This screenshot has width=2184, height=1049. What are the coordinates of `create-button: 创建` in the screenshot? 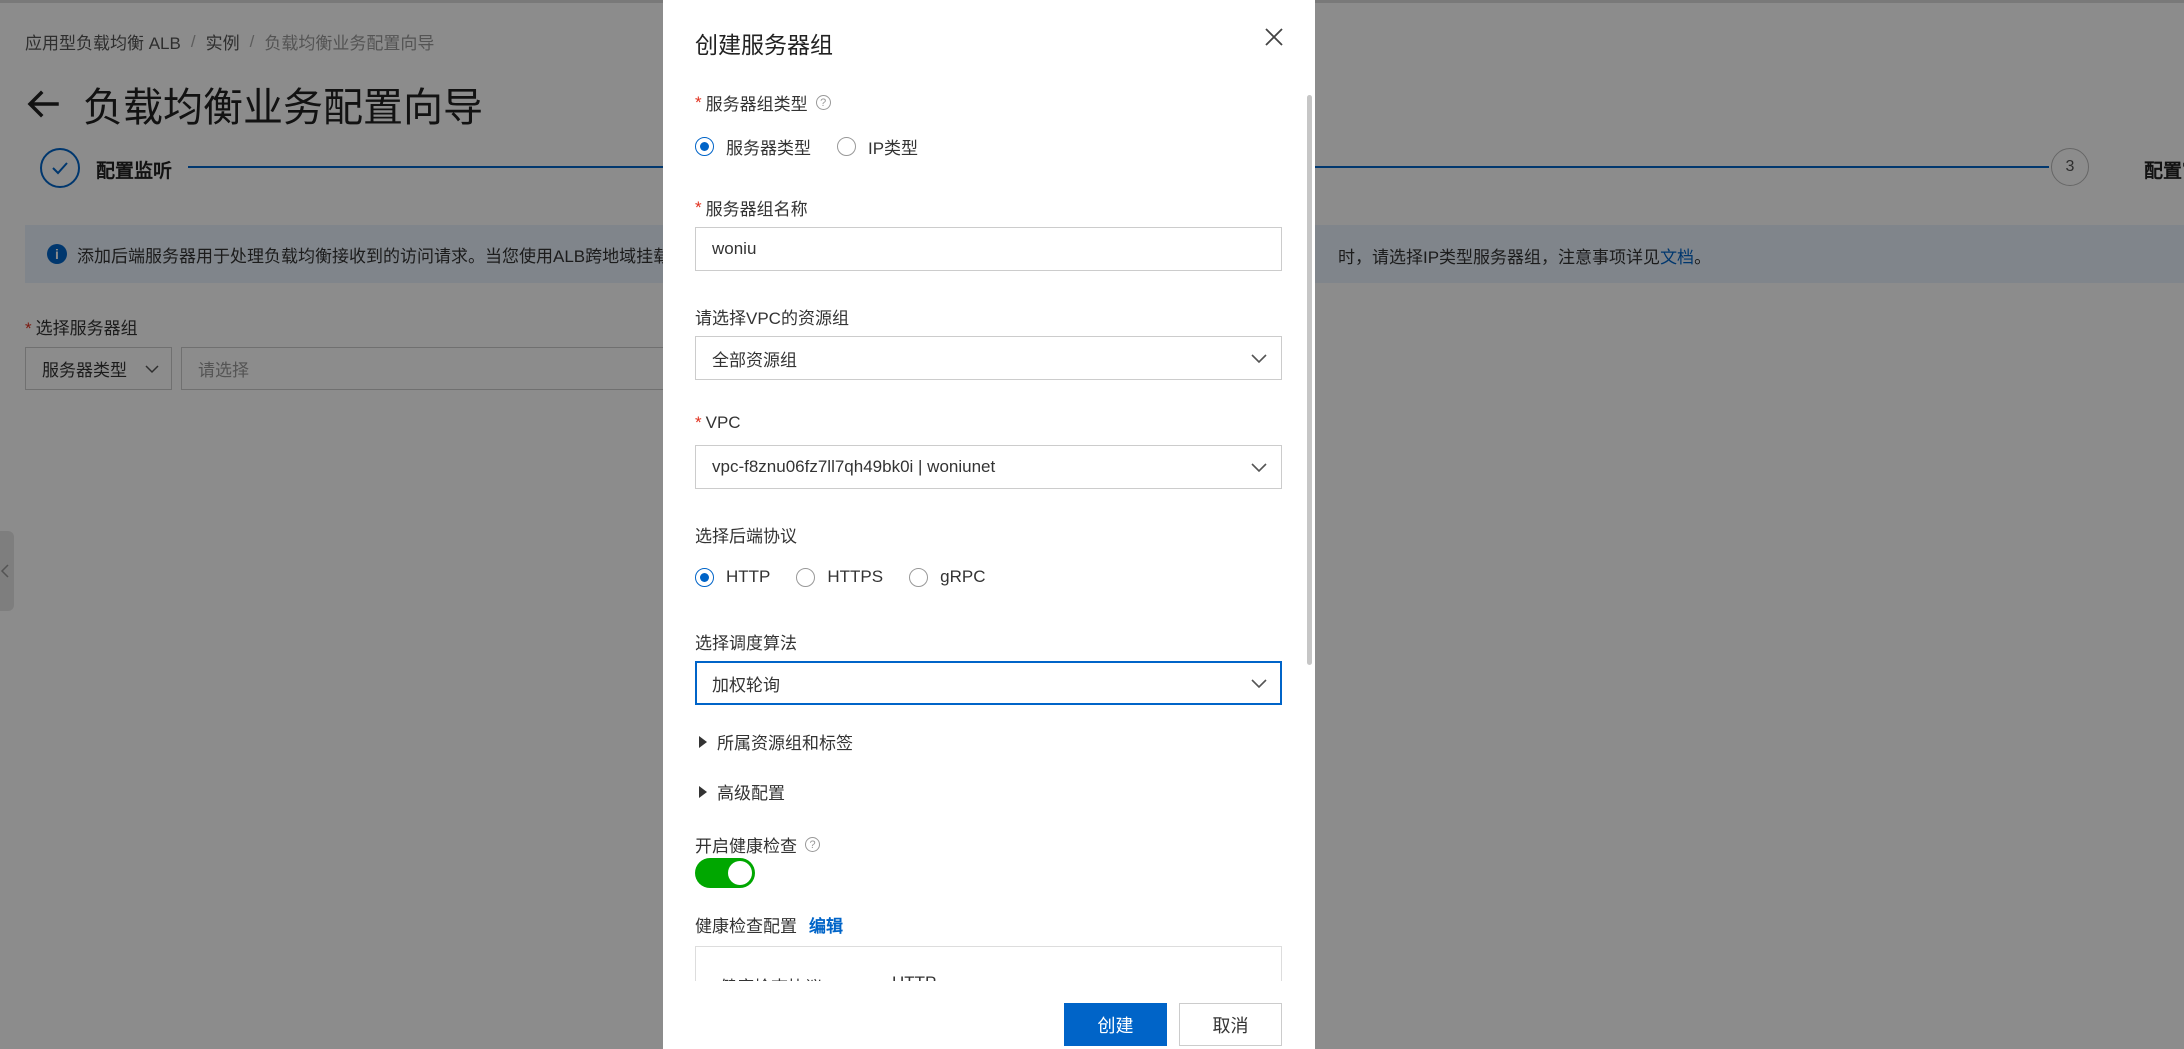 It's located at (1115, 1024).